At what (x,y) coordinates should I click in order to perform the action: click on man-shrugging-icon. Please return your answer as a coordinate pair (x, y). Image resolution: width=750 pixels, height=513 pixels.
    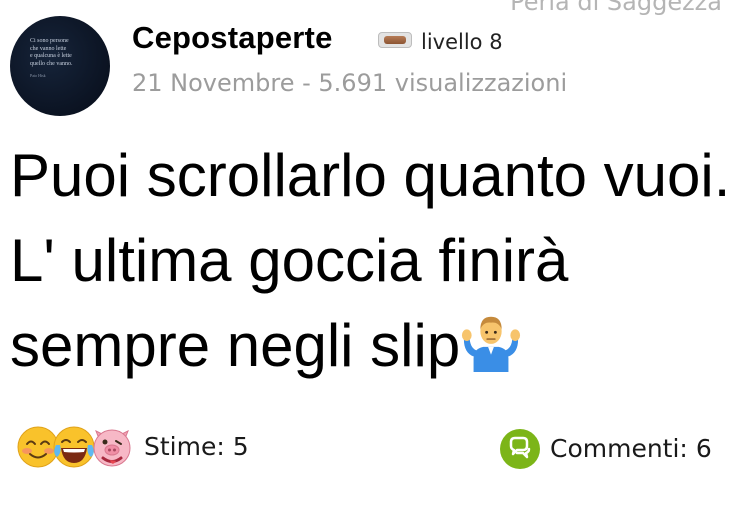
    Looking at the image, I should click on (491, 344).